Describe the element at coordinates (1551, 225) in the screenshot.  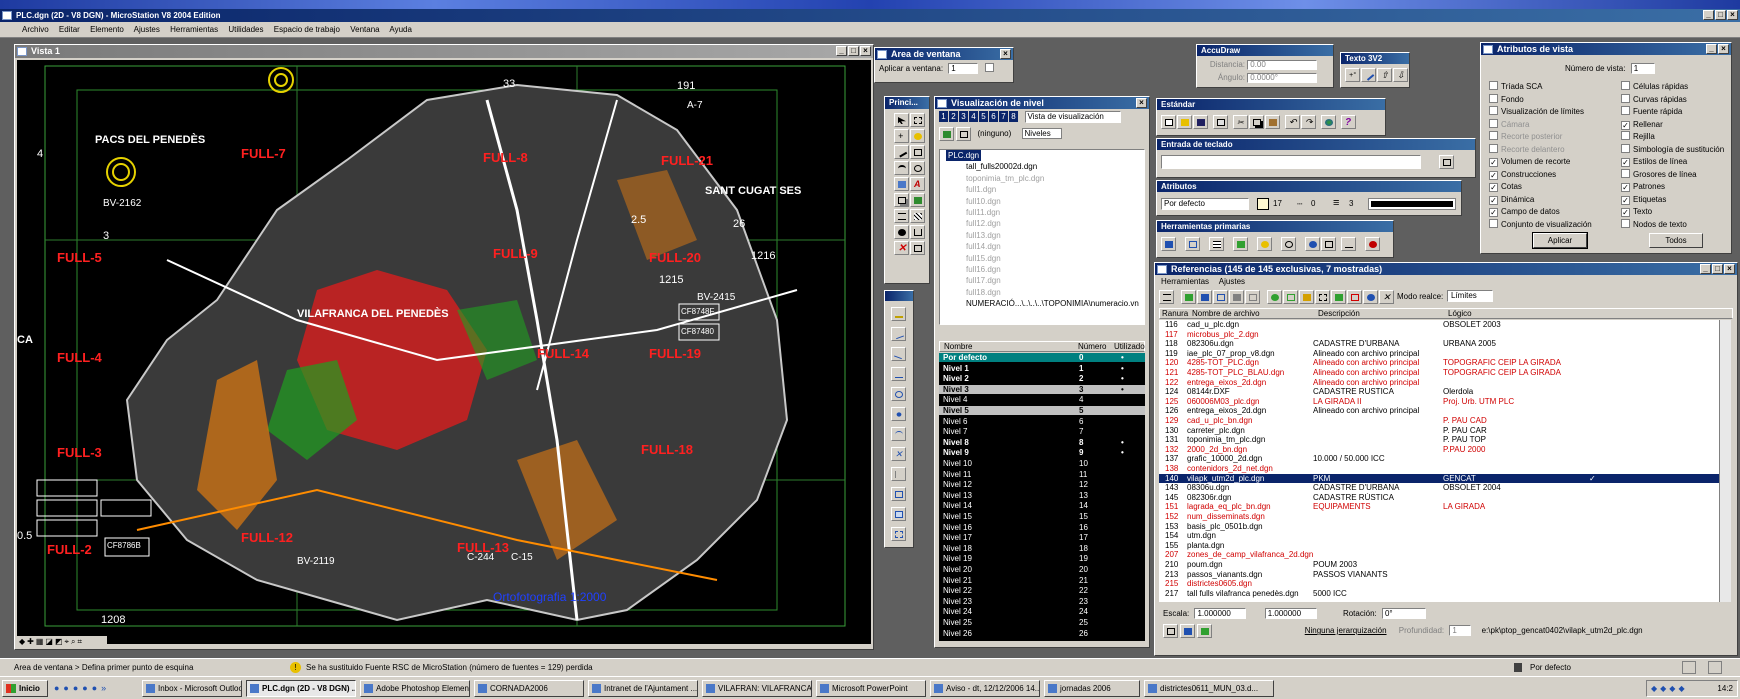
I see `view-attribute-option: Conjunto de visualización` at that location.